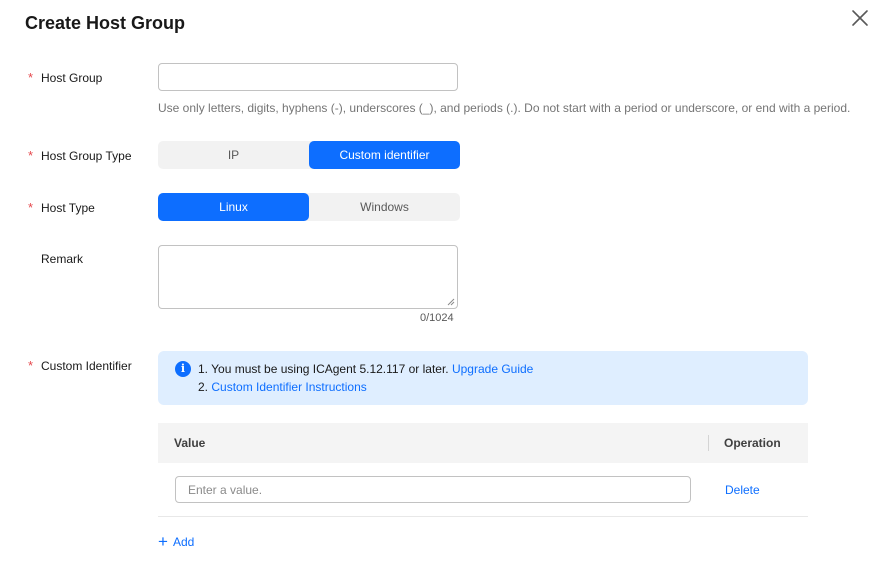 The width and height of the screenshot is (874, 562). I want to click on table-row: Delete, so click(483, 490).